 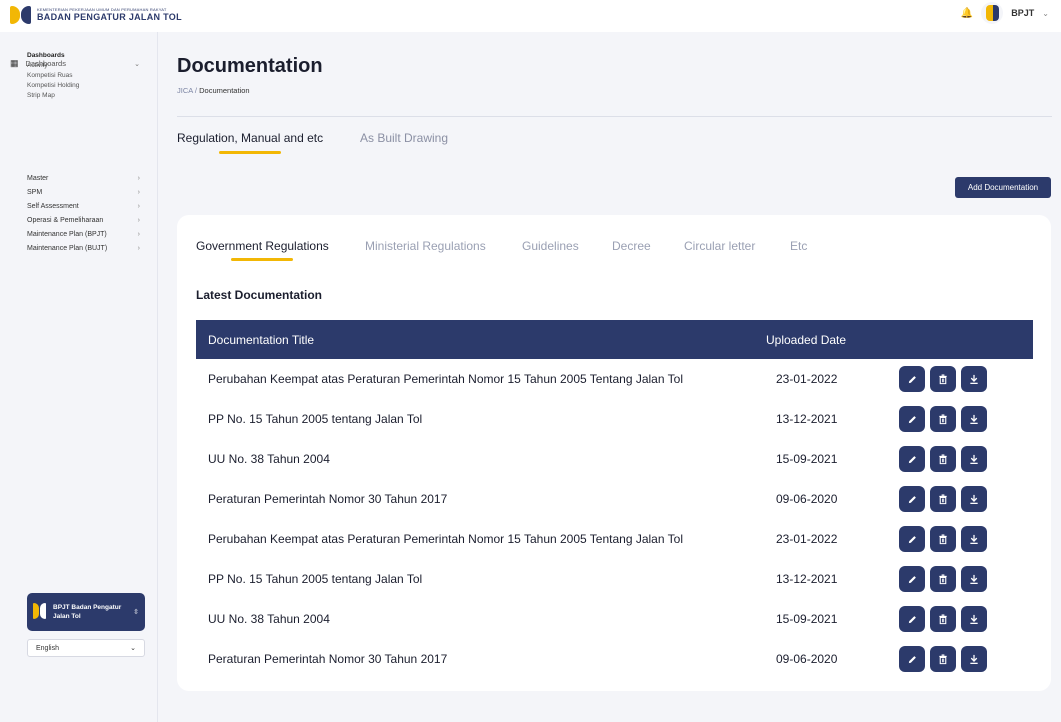 I want to click on sidebar-item-kompetisi-ruas: Kompetisi Ruas, so click(x=53, y=76).